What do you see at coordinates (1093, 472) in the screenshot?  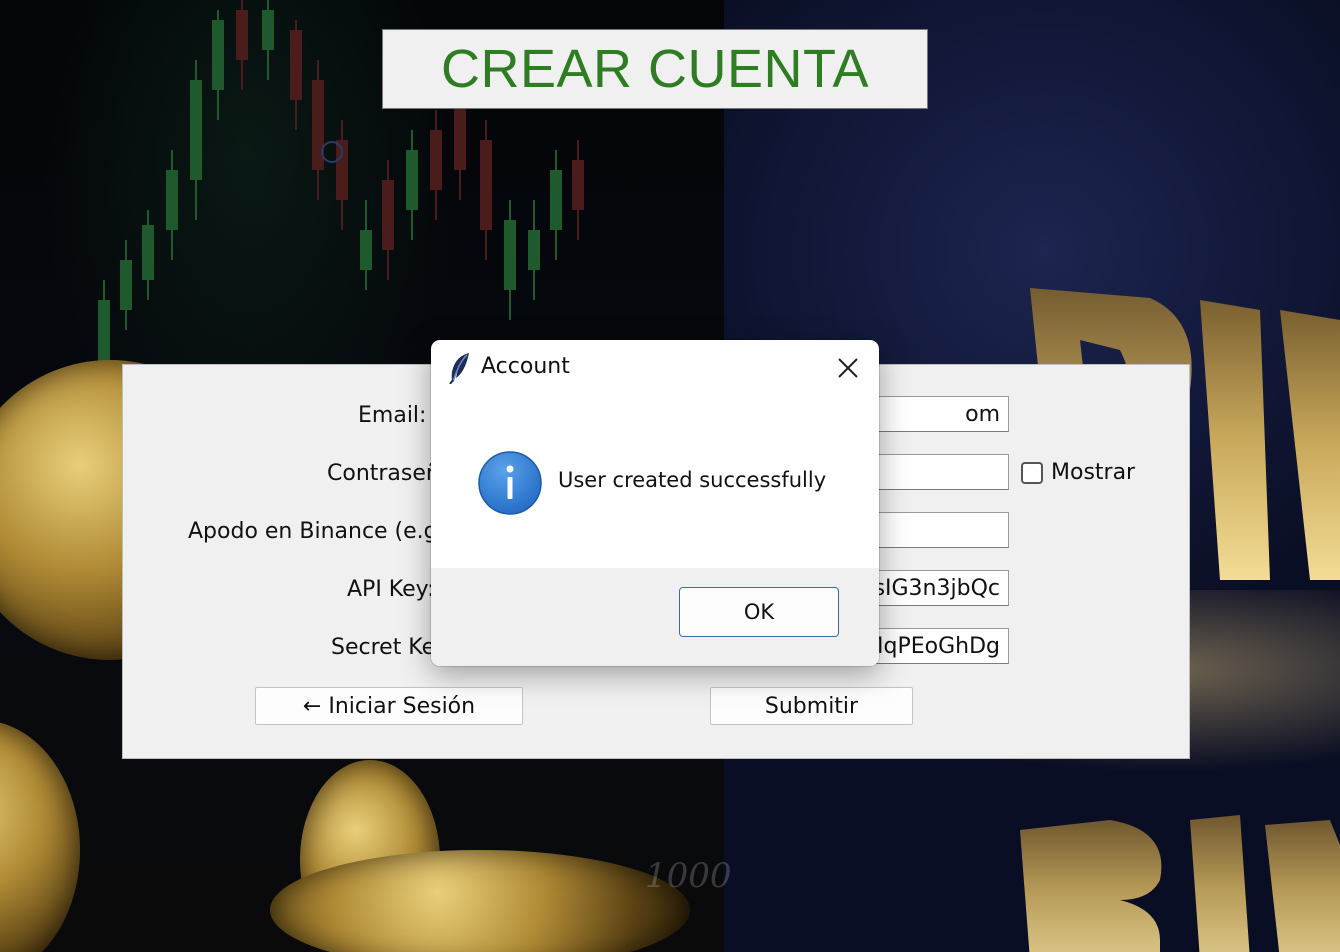 I see `show-password-label: Mostrar` at bounding box center [1093, 472].